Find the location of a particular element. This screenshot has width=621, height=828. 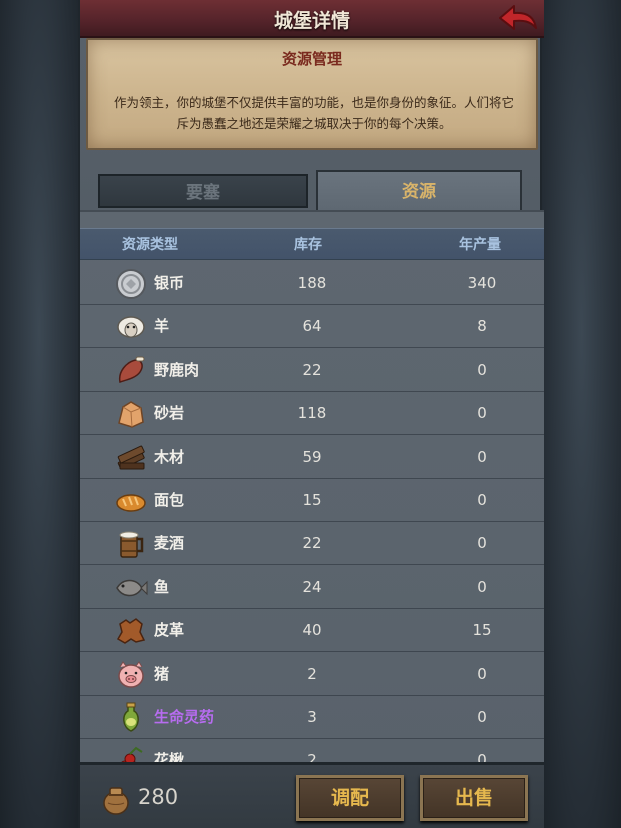

back-button is located at coordinates (518, 19).